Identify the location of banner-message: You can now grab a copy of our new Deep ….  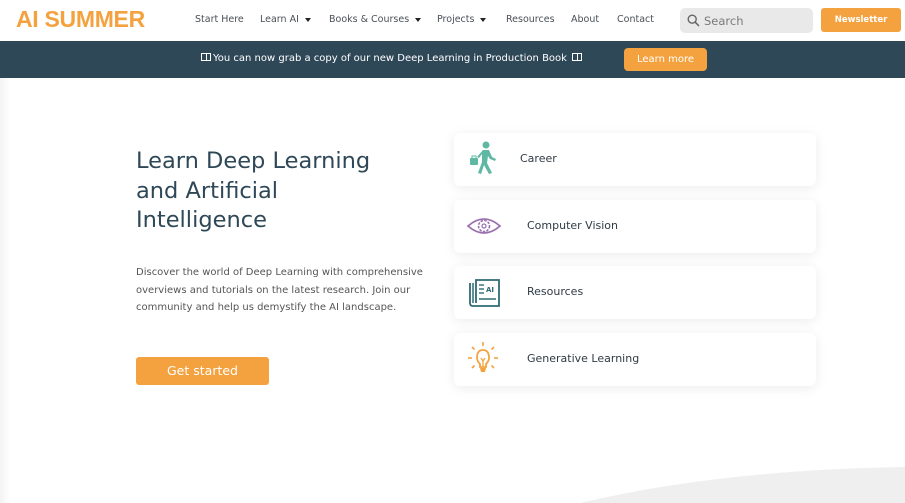
(391, 58).